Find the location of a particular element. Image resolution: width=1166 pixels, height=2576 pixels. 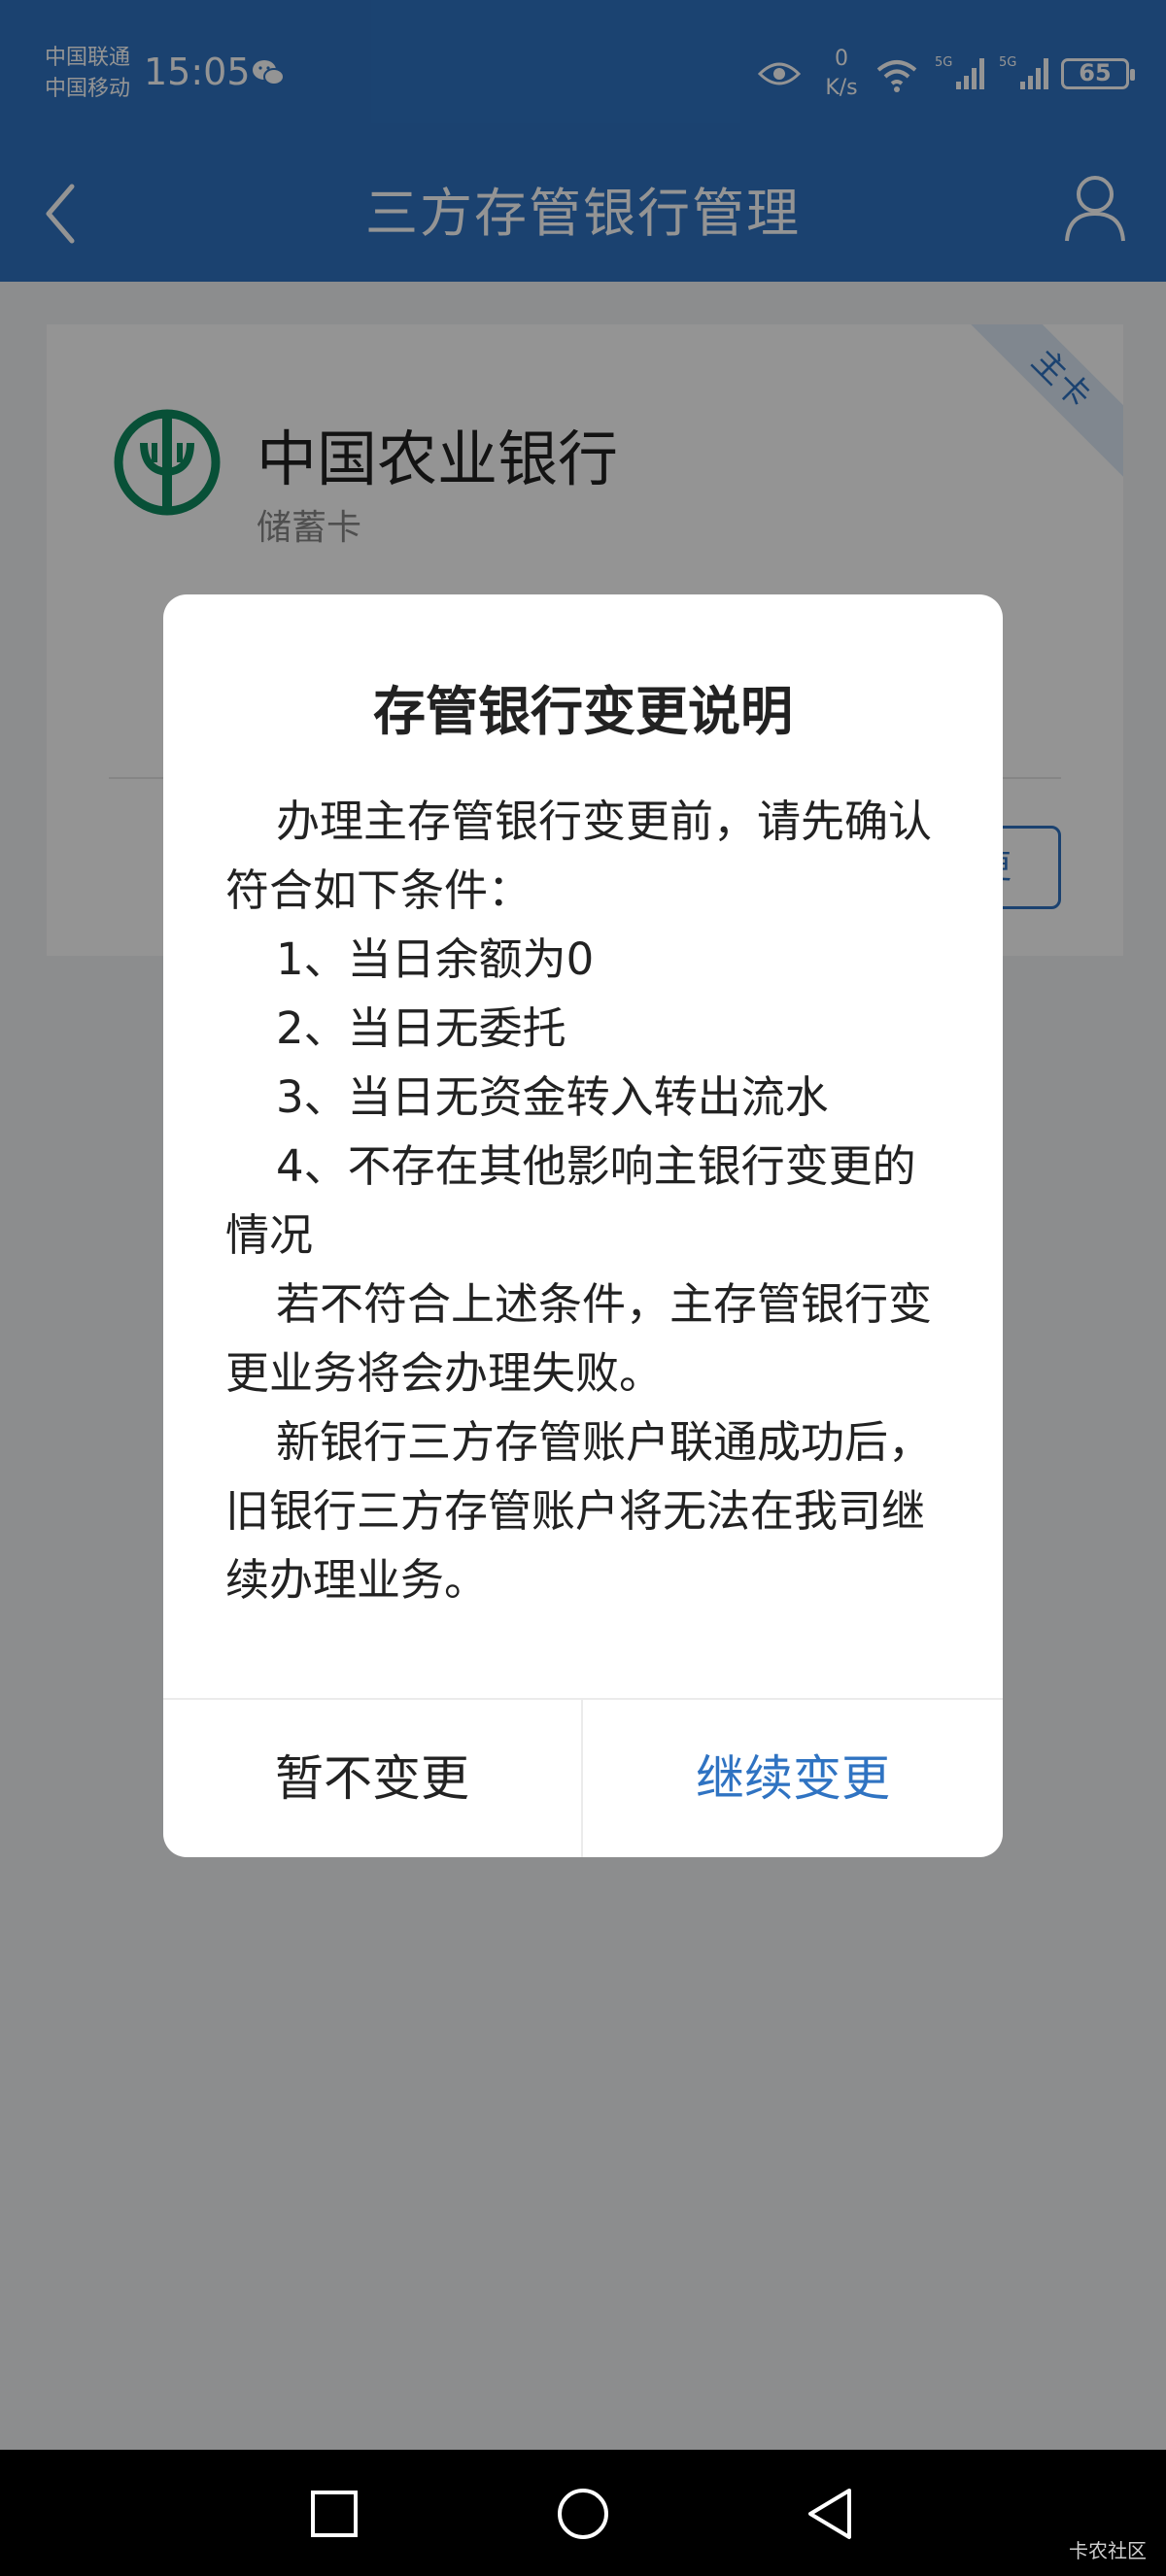

watermark: 卡农社区 is located at coordinates (1108, 2550).